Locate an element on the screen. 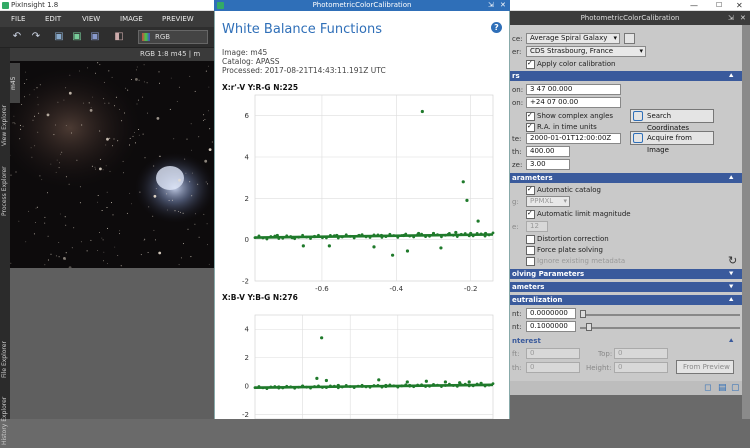 This screenshot has height=448, width=750. menu-file: FILE is located at coordinates (18, 19).